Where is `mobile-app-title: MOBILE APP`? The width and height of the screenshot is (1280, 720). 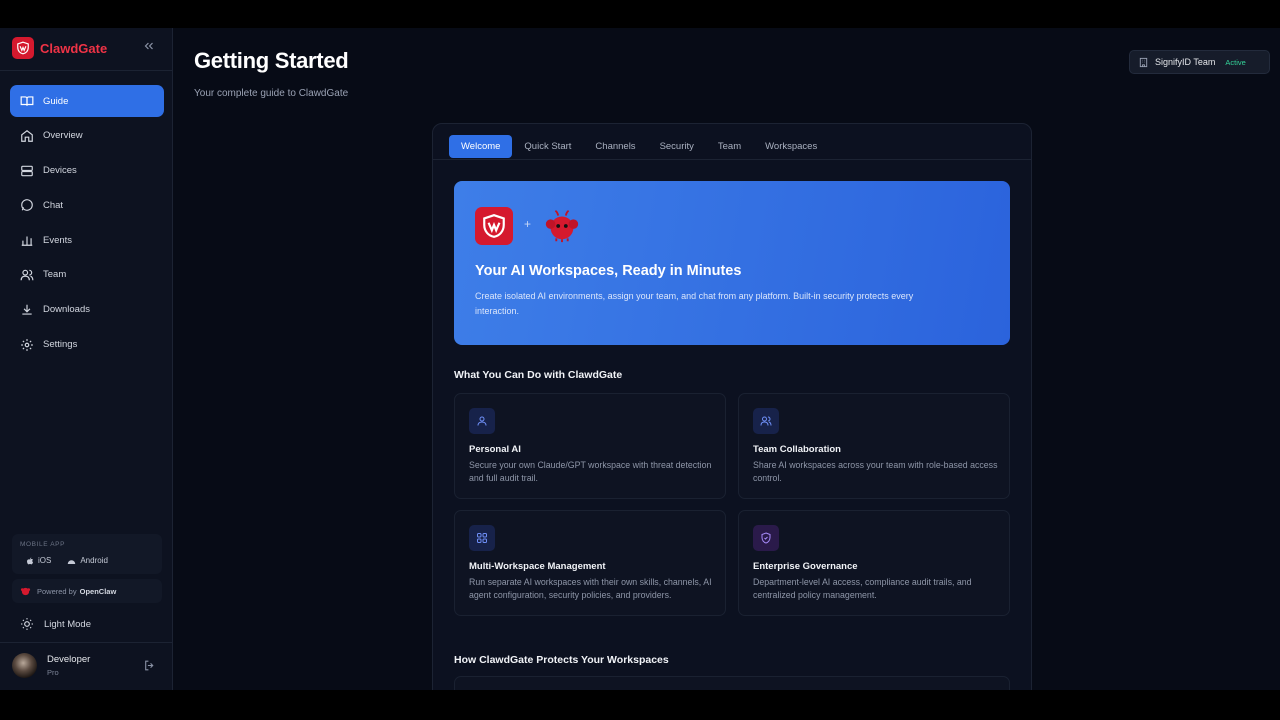 mobile-app-title: MOBILE APP is located at coordinates (43, 544).